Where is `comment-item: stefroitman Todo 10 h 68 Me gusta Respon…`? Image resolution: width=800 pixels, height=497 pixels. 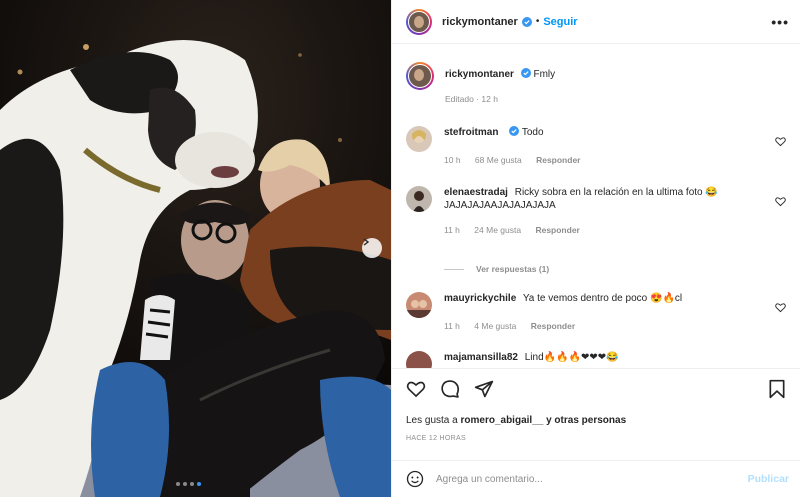 comment-item: stefroitman Todo 10 h 68 Me gusta Respon… is located at coordinates (596, 145).